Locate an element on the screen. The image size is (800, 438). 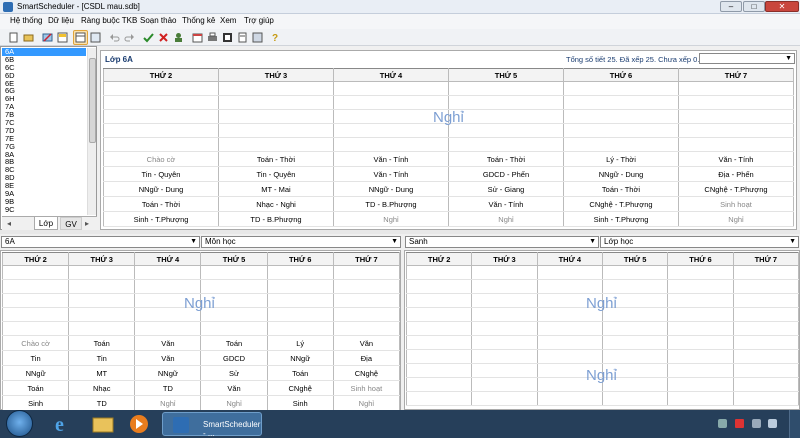
menu-du-lieu: Dữ liệu is located at coordinates (61, 20).